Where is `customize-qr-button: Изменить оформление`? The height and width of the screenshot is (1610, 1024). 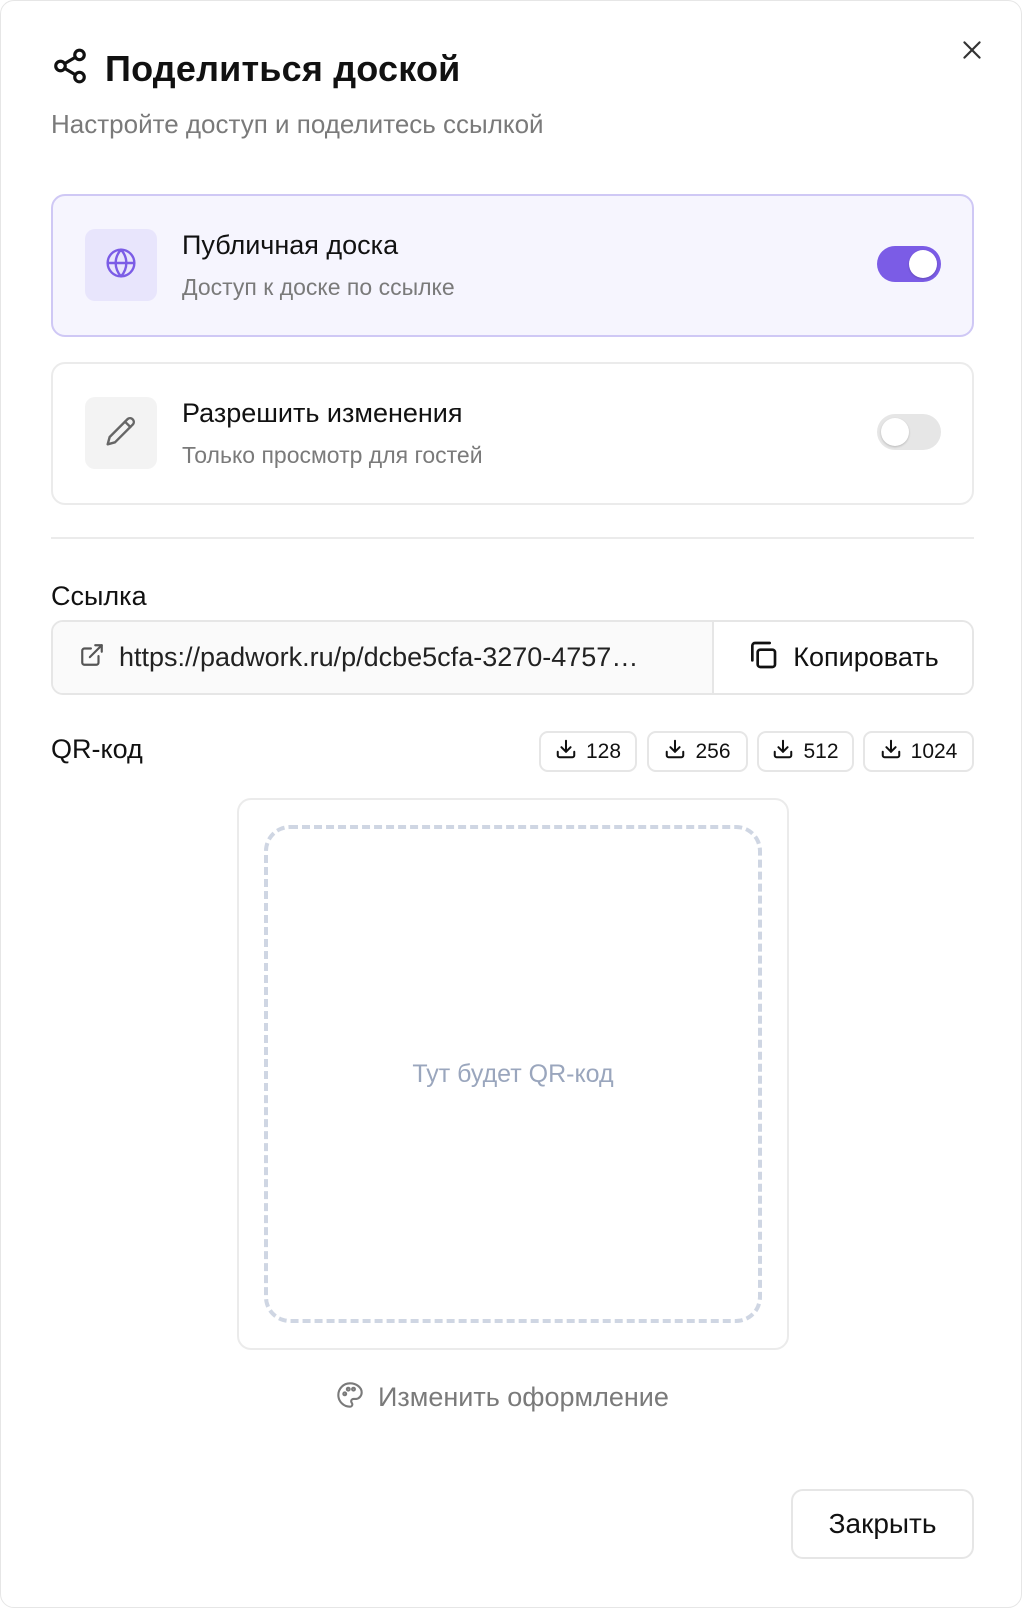 customize-qr-button: Изменить оформление is located at coordinates (502, 1397).